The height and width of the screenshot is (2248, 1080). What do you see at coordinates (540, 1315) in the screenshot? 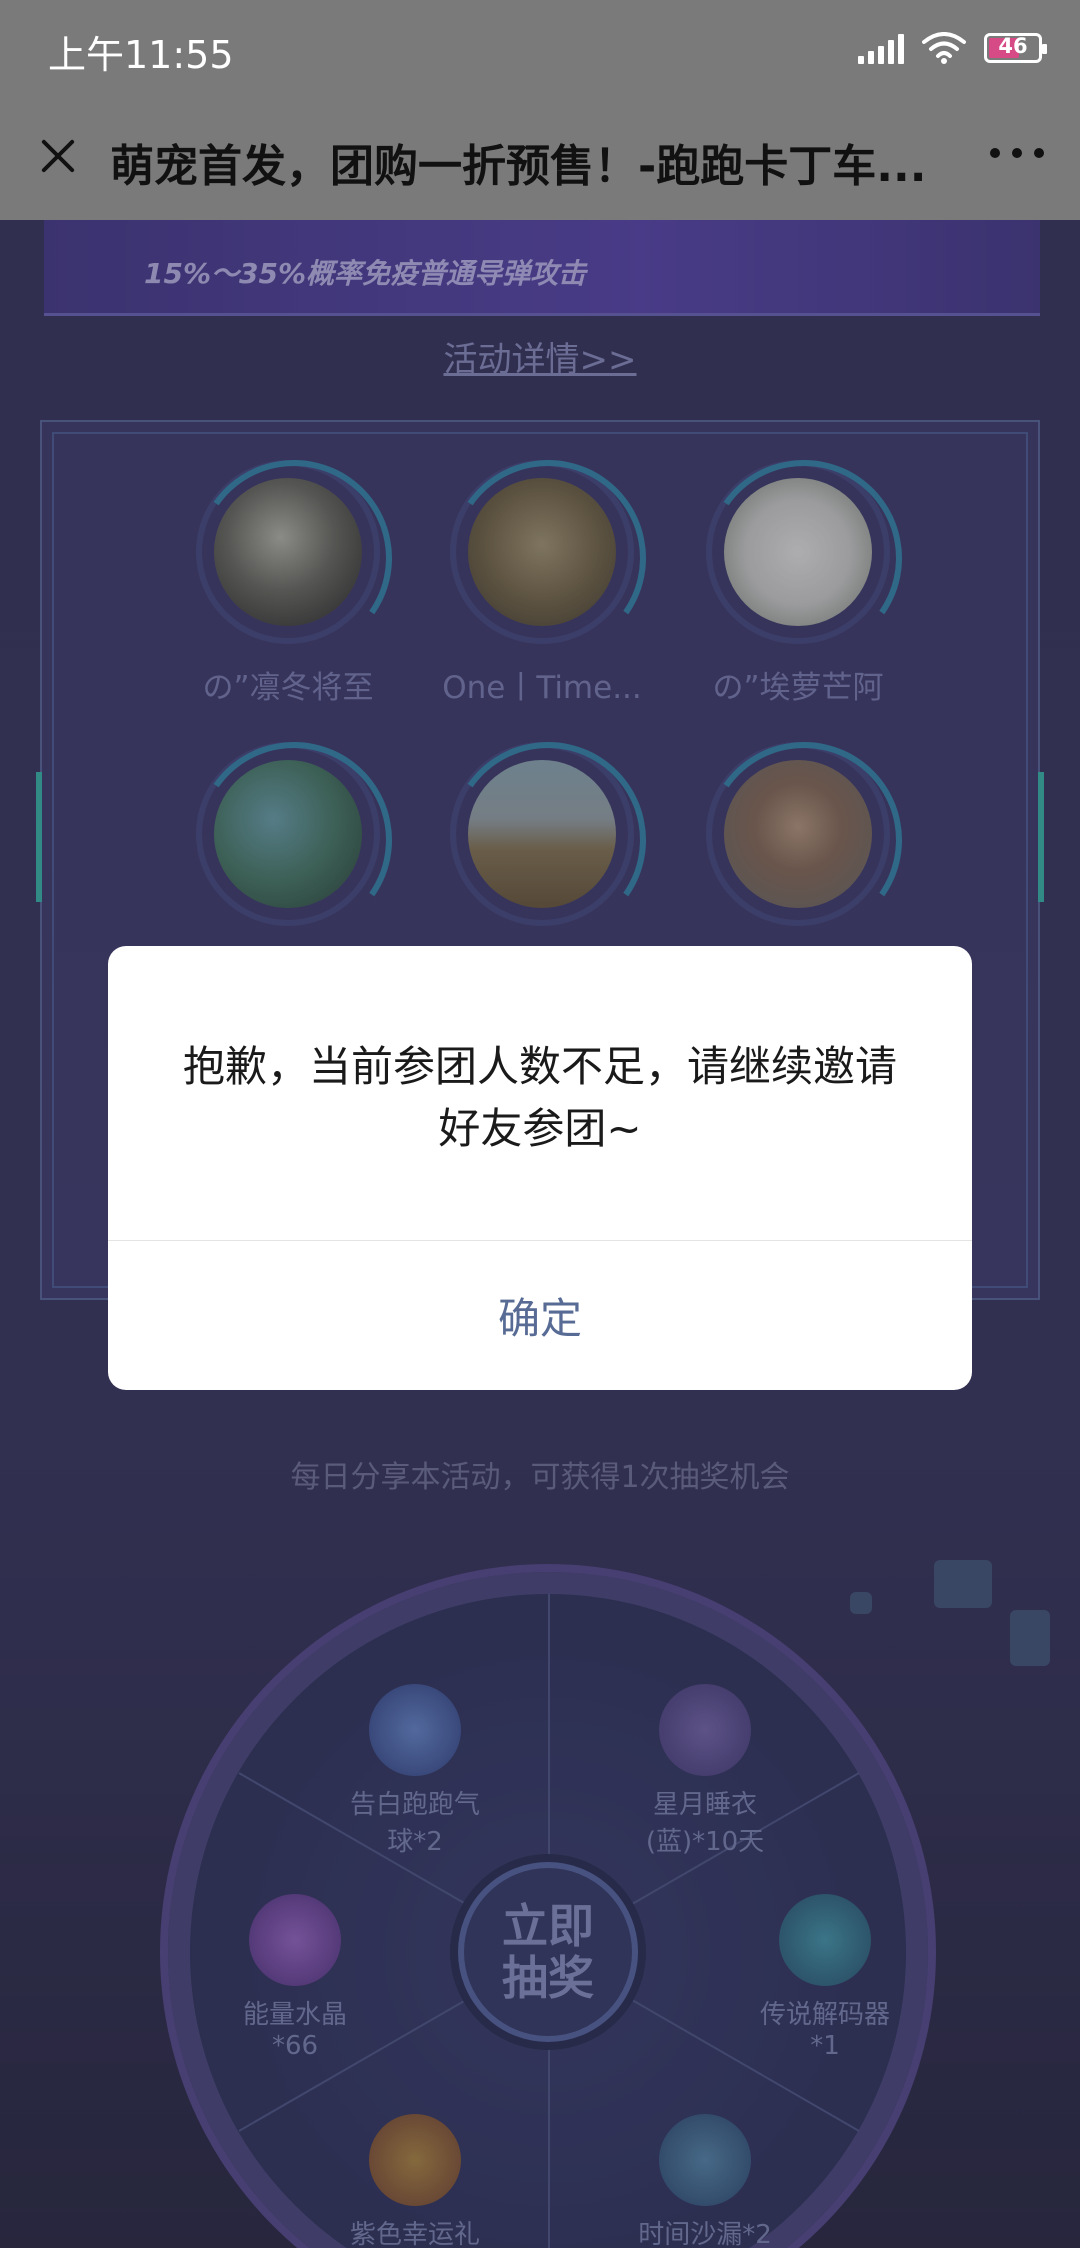
I see `confirm-button: 确定` at bounding box center [540, 1315].